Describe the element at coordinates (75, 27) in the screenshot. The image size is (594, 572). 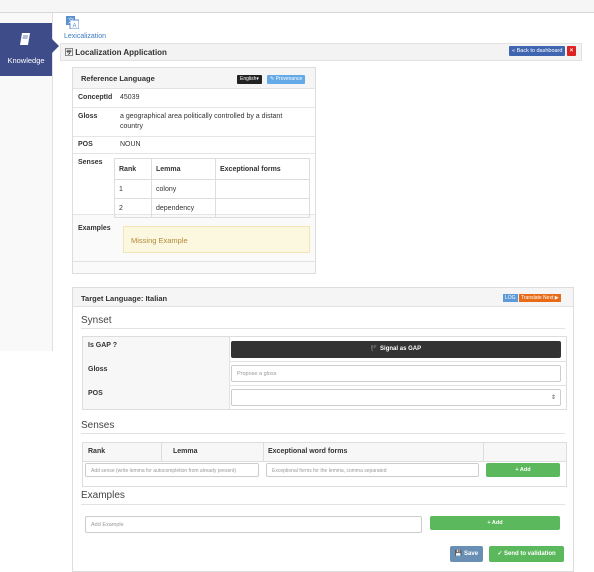
I see `svg-text: A` at that location.